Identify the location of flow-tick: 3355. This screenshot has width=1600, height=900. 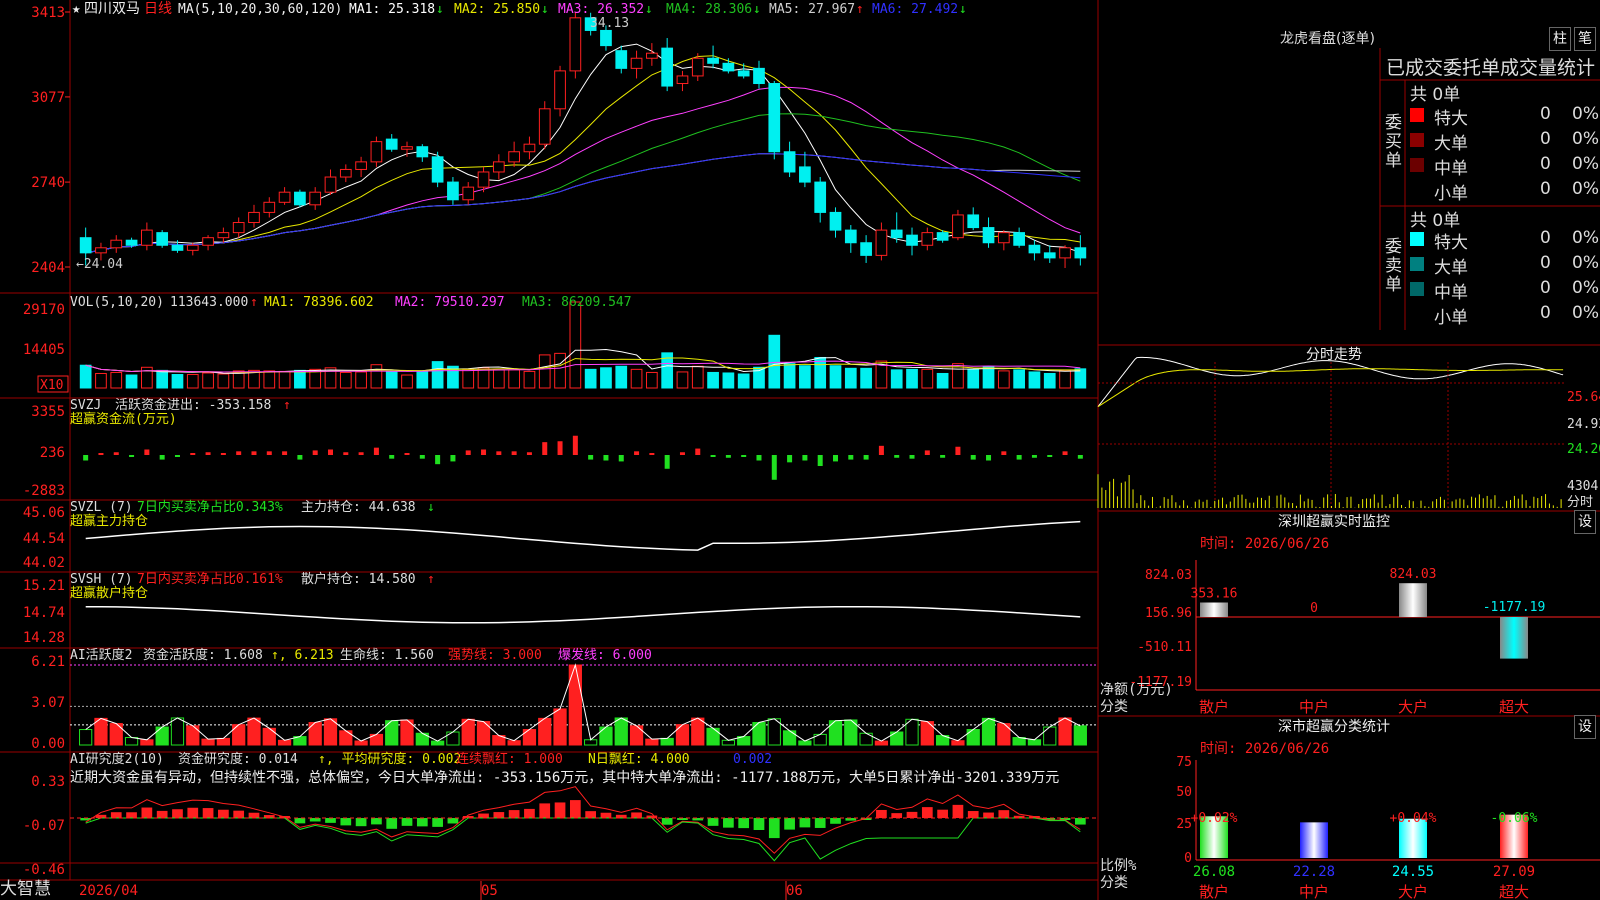
(48, 412).